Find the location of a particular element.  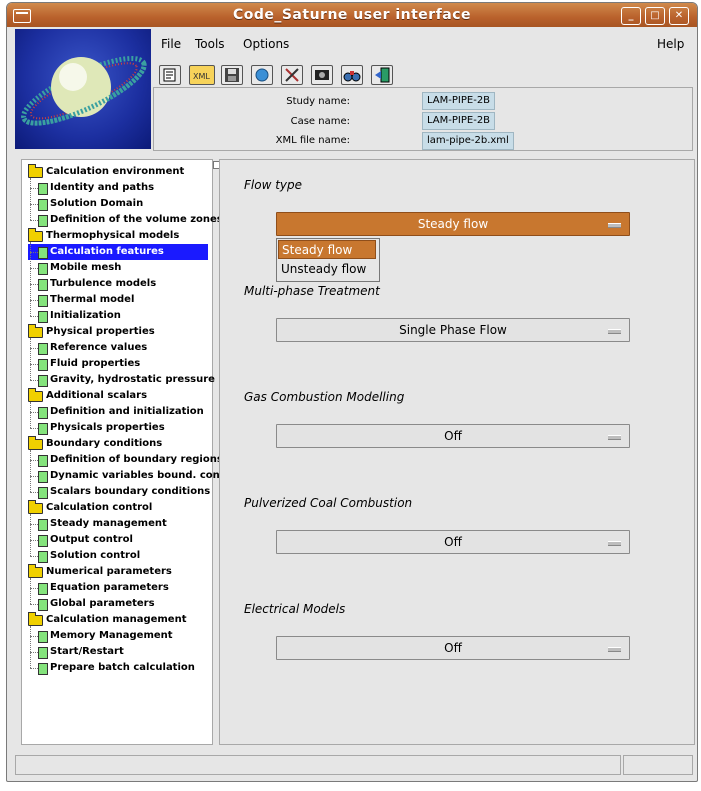

gas-combustion-select: Off is located at coordinates (453, 436).